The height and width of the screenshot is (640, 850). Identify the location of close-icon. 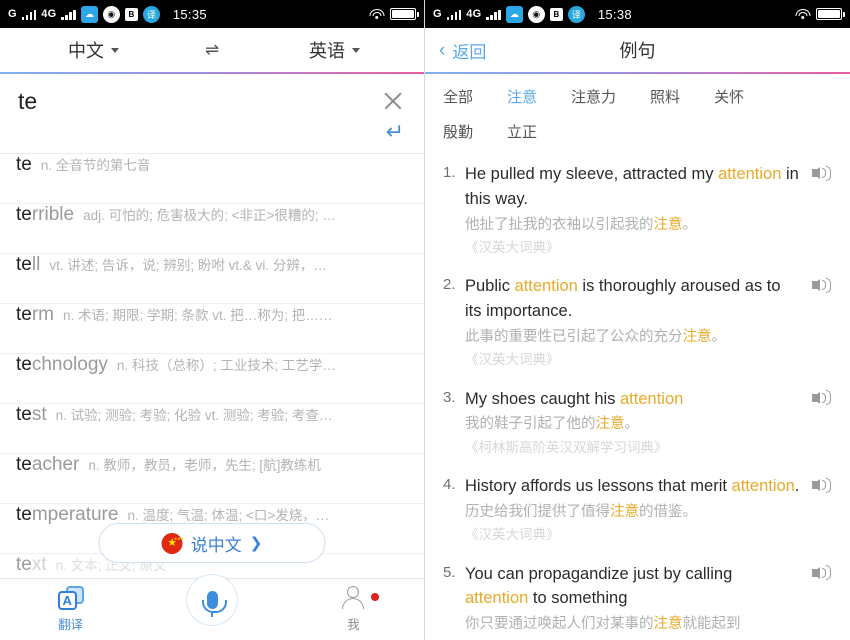
(393, 101).